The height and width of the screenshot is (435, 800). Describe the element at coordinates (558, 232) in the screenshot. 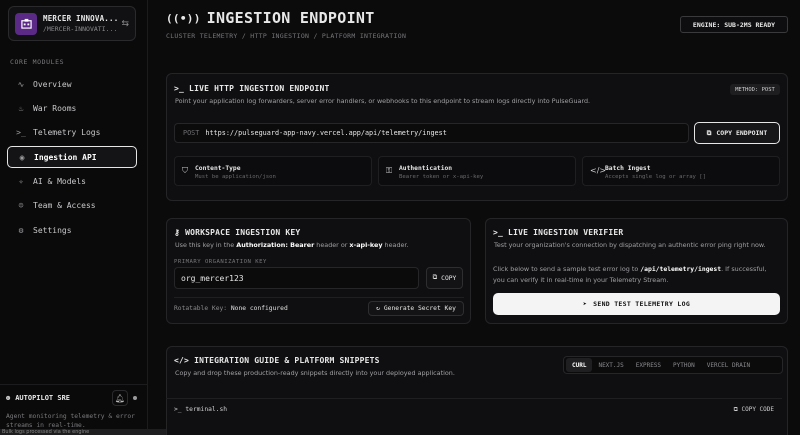

I see `verifier-title: >_ LIVE INGESTION VERIFIER` at that location.